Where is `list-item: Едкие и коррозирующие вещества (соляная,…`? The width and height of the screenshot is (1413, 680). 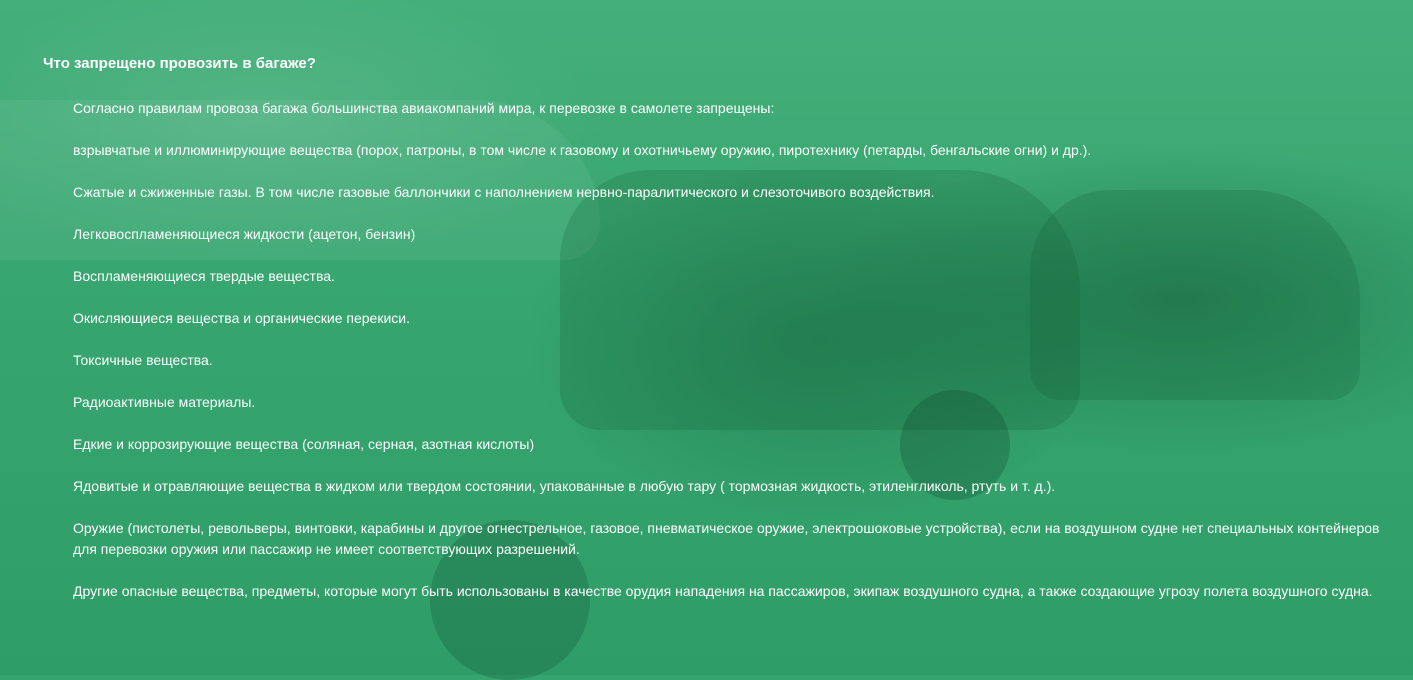
list-item: Едкие и коррозирующие вещества (соляная,… is located at coordinates (304, 444).